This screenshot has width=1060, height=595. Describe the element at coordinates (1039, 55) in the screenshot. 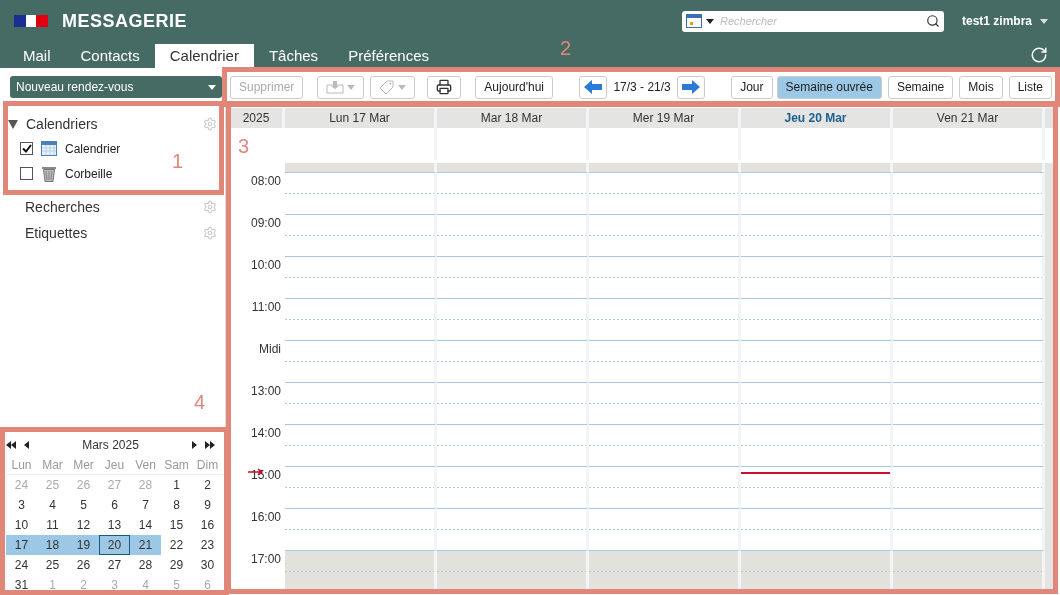

I see `refresh-icon` at that location.